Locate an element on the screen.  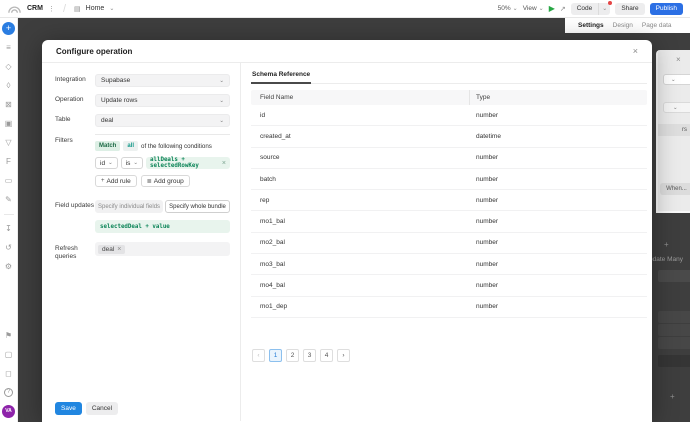
remove-condition-icon: × is located at coordinates (224, 163).